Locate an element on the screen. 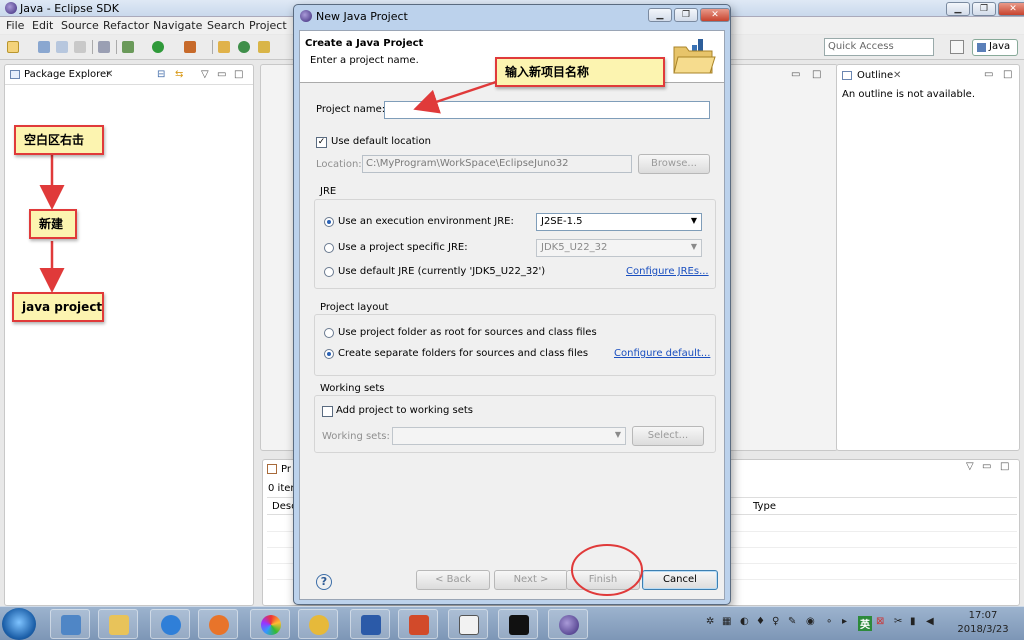 Image resolution: width=1024 pixels, height=640 pixels. menu-file: File is located at coordinates (15, 25).